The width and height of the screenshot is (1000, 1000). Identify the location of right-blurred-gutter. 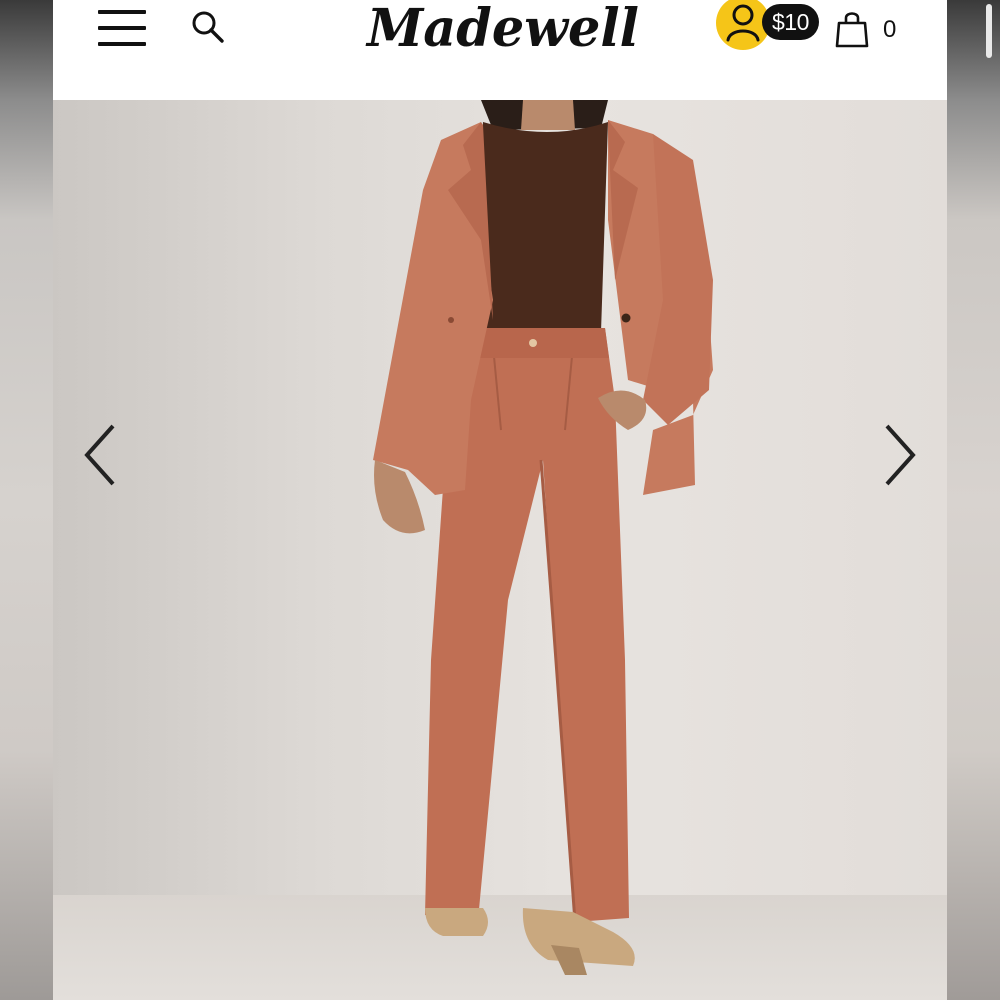
(973, 500).